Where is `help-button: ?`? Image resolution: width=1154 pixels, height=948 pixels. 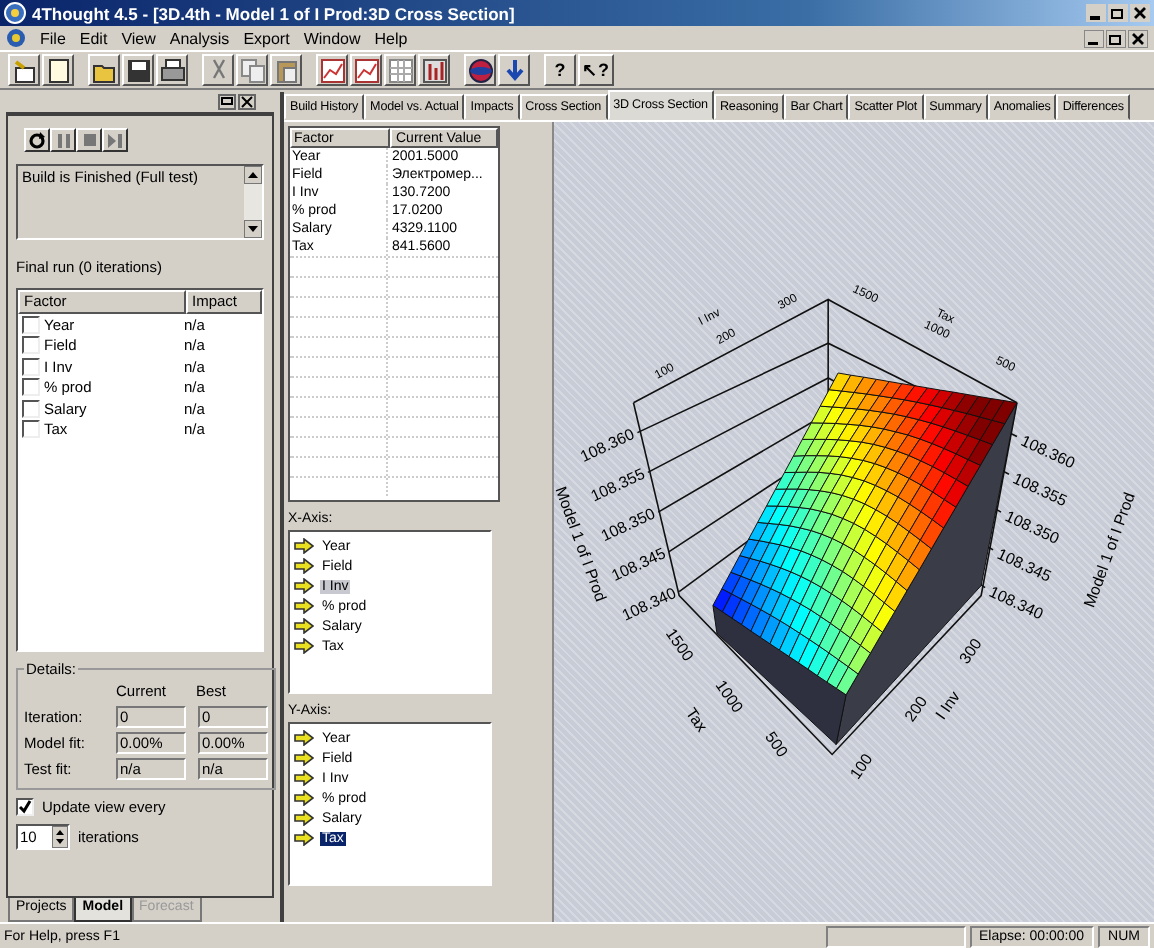
help-button: ? is located at coordinates (560, 70).